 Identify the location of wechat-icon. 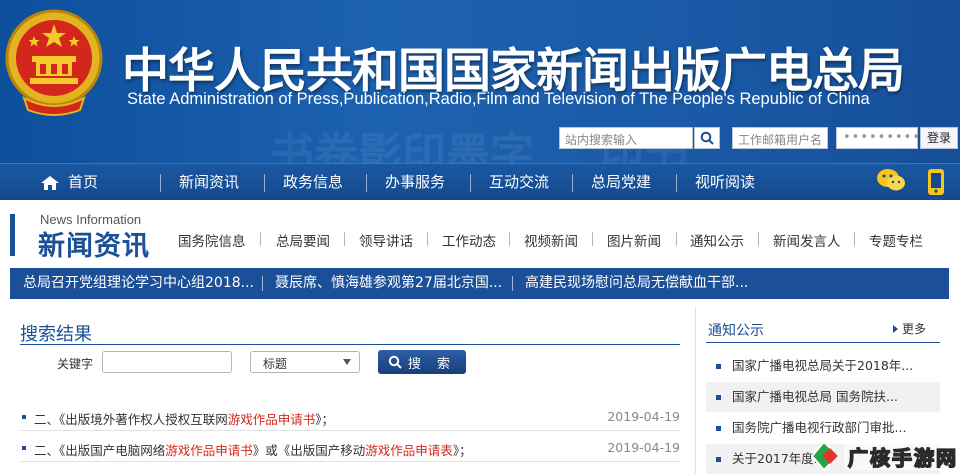
(891, 180).